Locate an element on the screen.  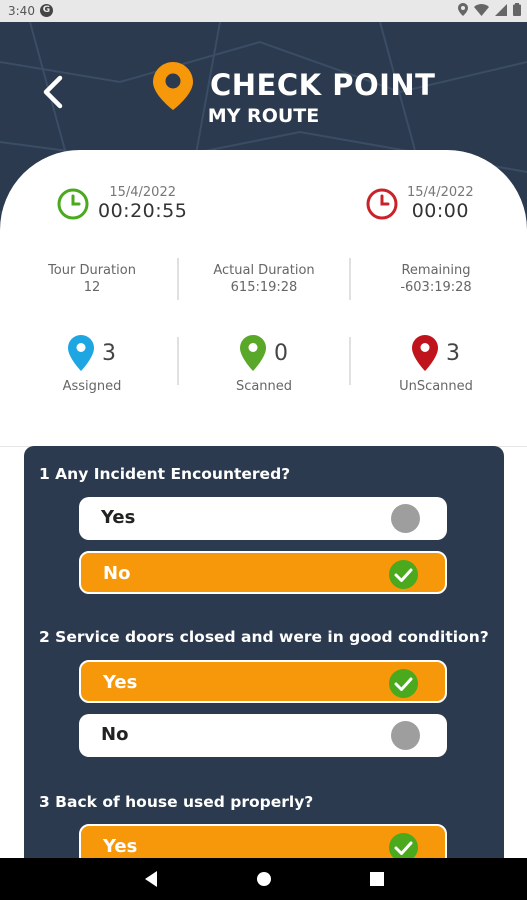
clock-green-icon is located at coordinates (73, 203).